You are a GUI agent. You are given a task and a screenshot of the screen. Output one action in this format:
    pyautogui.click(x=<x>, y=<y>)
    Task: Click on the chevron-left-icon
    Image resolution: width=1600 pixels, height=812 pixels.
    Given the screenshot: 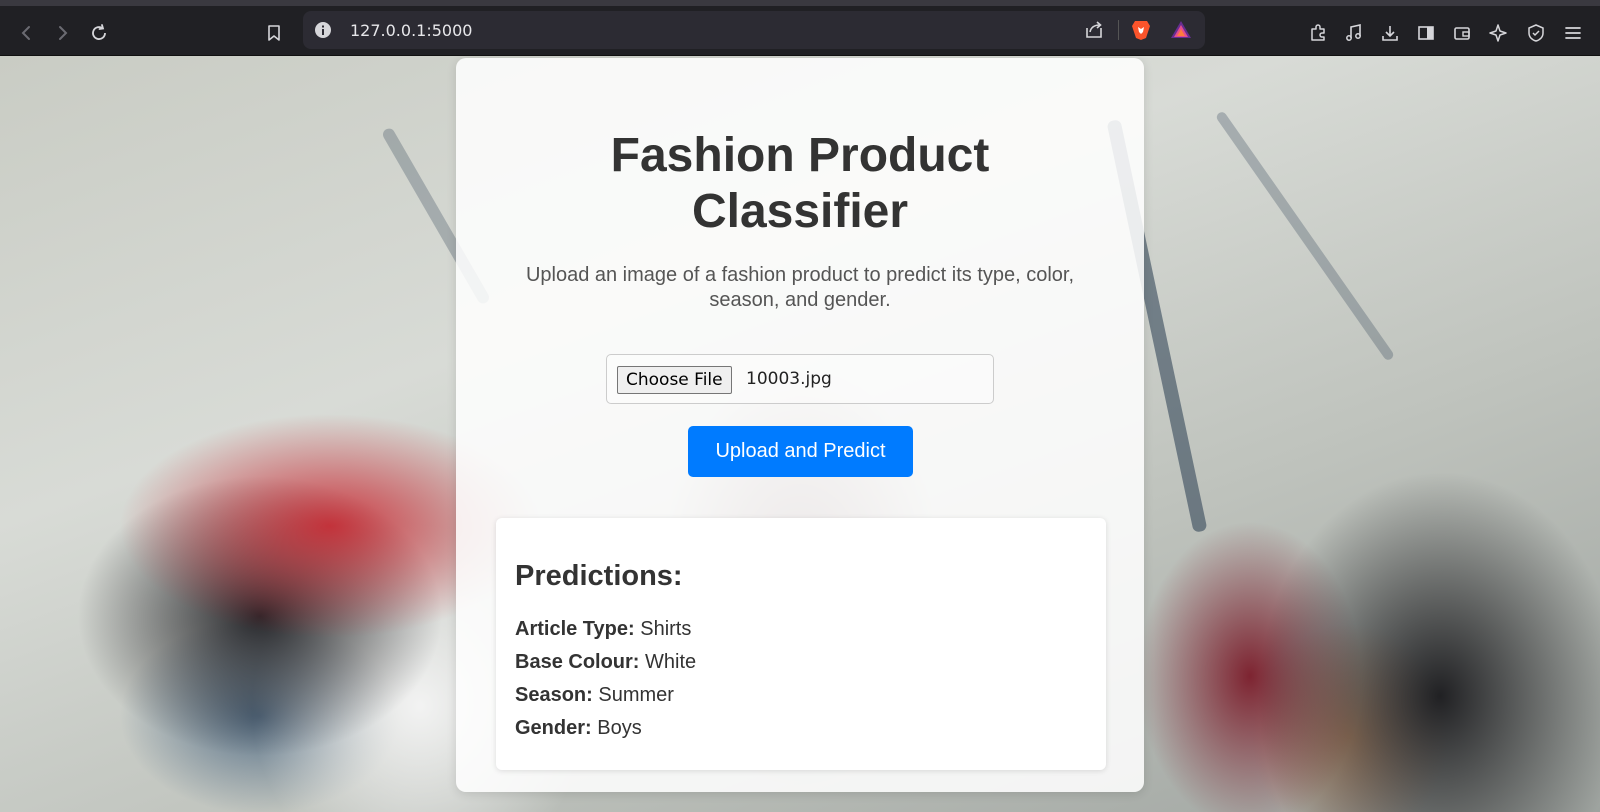 What is the action you would take?
    pyautogui.click(x=25, y=33)
    